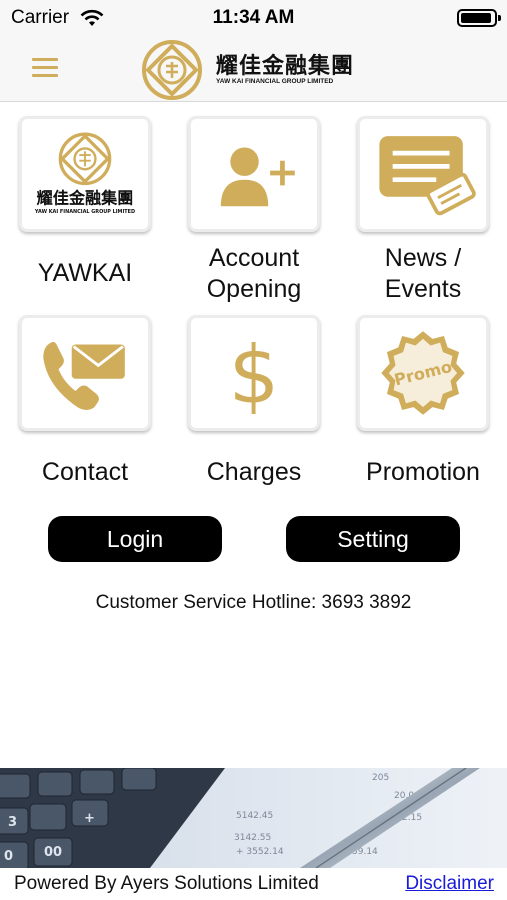  I want to click on add-user-icon, so click(257, 177).